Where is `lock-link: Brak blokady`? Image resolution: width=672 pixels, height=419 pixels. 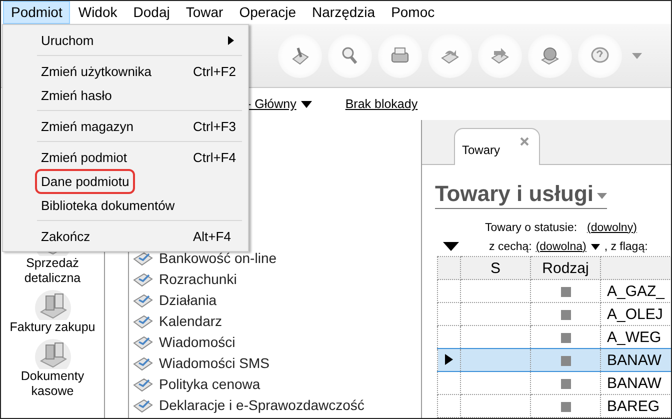
lock-link: Brak blokady is located at coordinates (381, 104).